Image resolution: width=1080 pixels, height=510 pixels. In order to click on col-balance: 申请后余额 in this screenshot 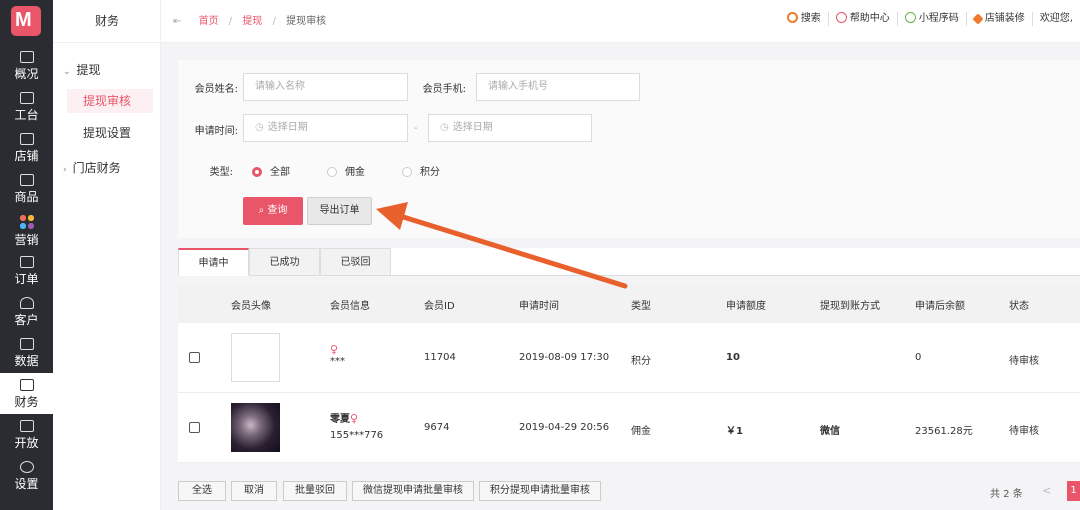, I will do `click(940, 306)`.